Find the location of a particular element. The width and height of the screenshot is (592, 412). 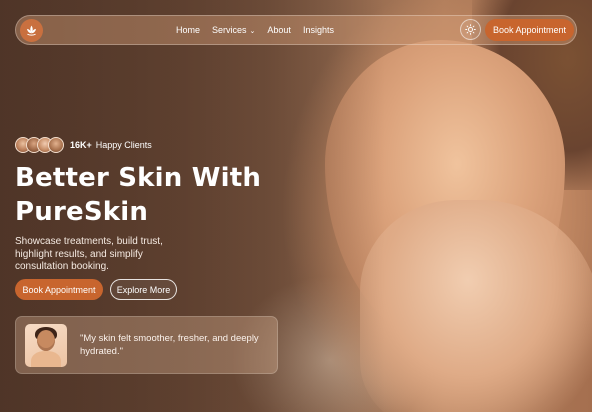

nav-book-appointment-button: Book Appointment is located at coordinates (529, 30).